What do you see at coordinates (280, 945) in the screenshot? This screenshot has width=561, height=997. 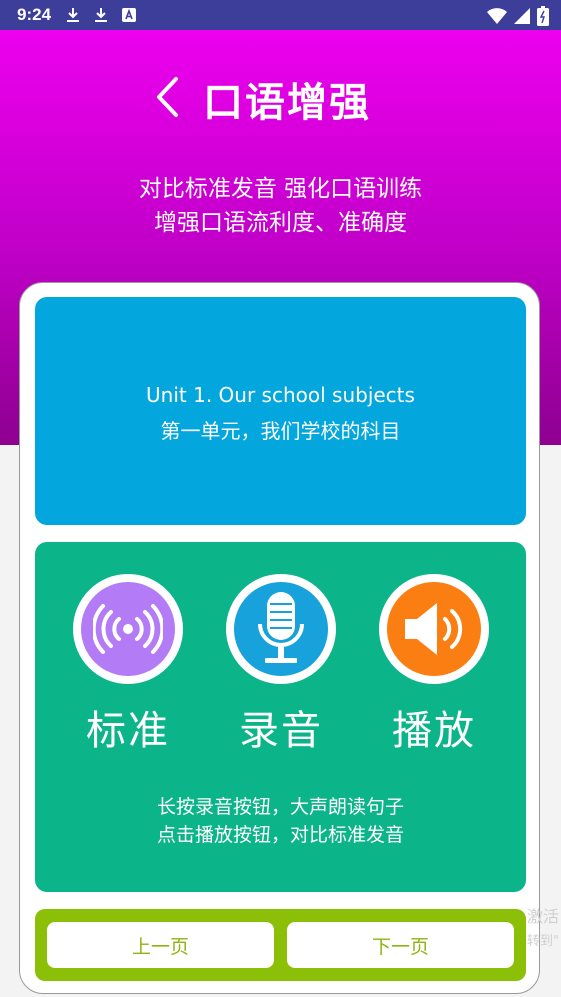 I see `page-navigation: 上一页 下一页` at bounding box center [280, 945].